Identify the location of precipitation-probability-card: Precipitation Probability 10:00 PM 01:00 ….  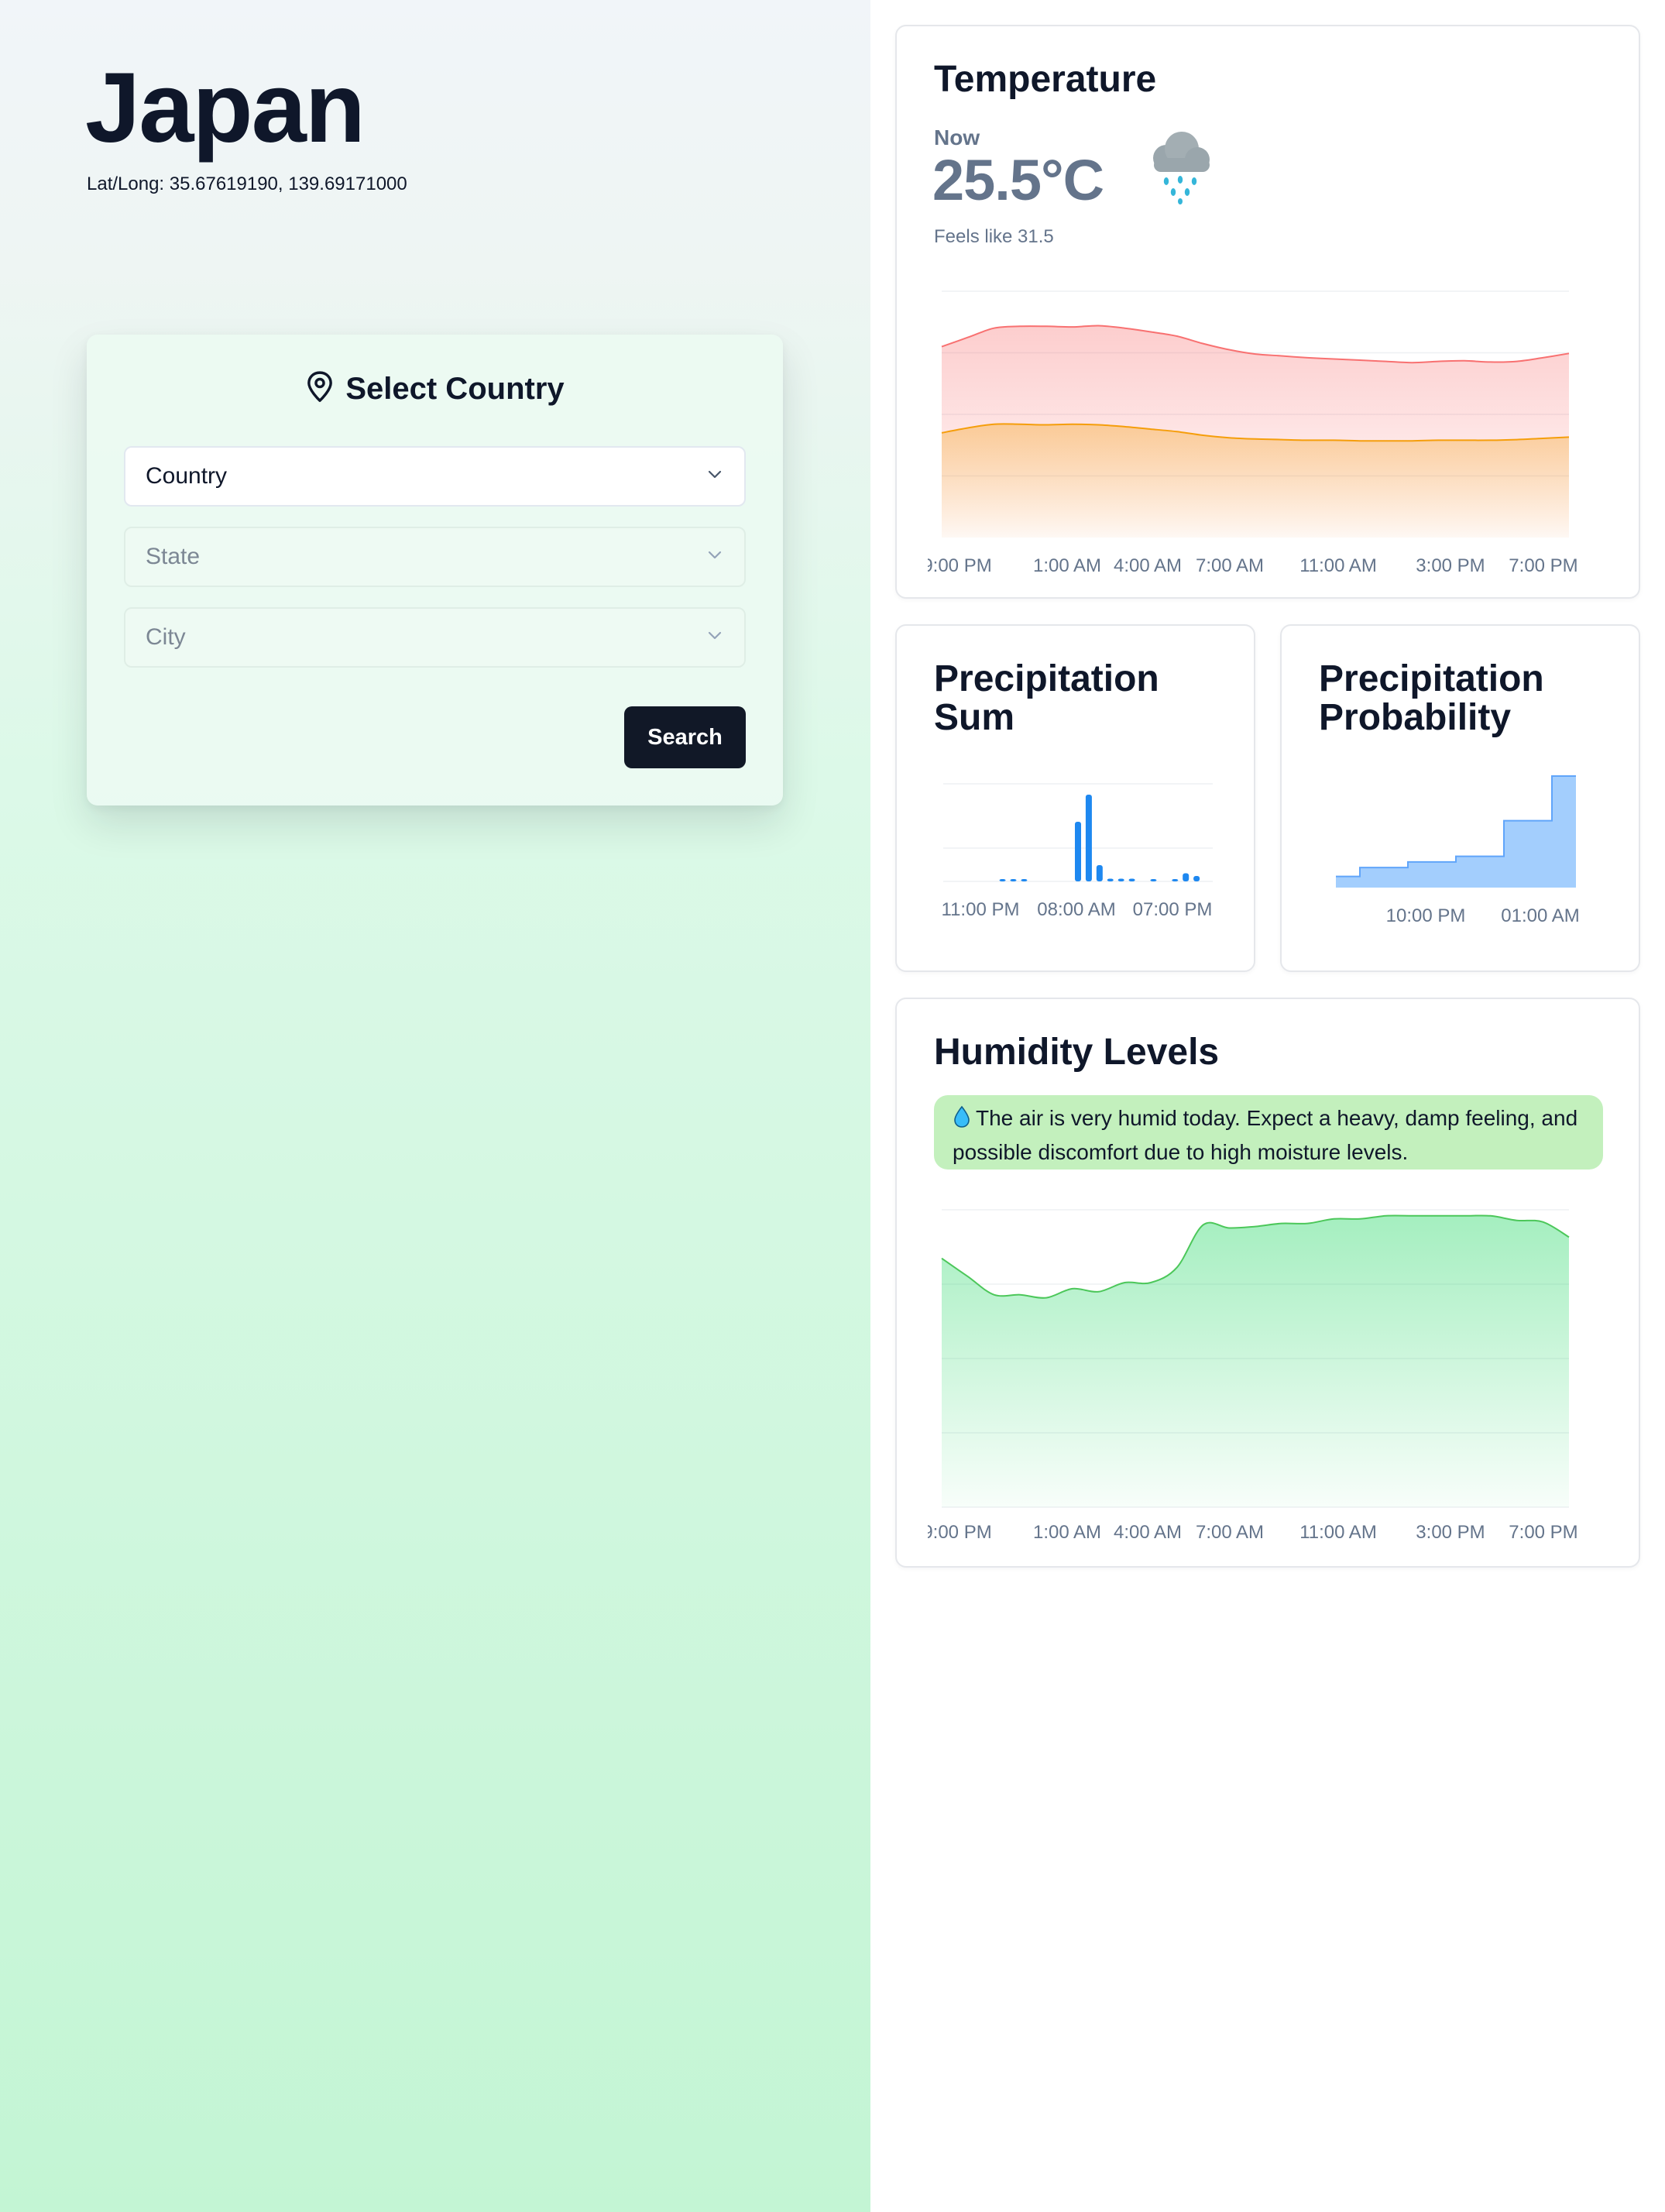
(1460, 798).